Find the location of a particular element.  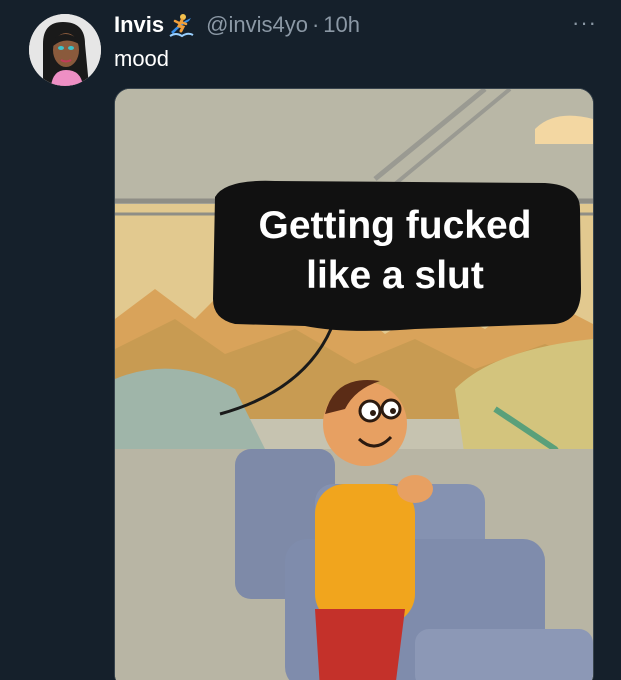

more-options-icon: ··· is located at coordinates (584, 23).